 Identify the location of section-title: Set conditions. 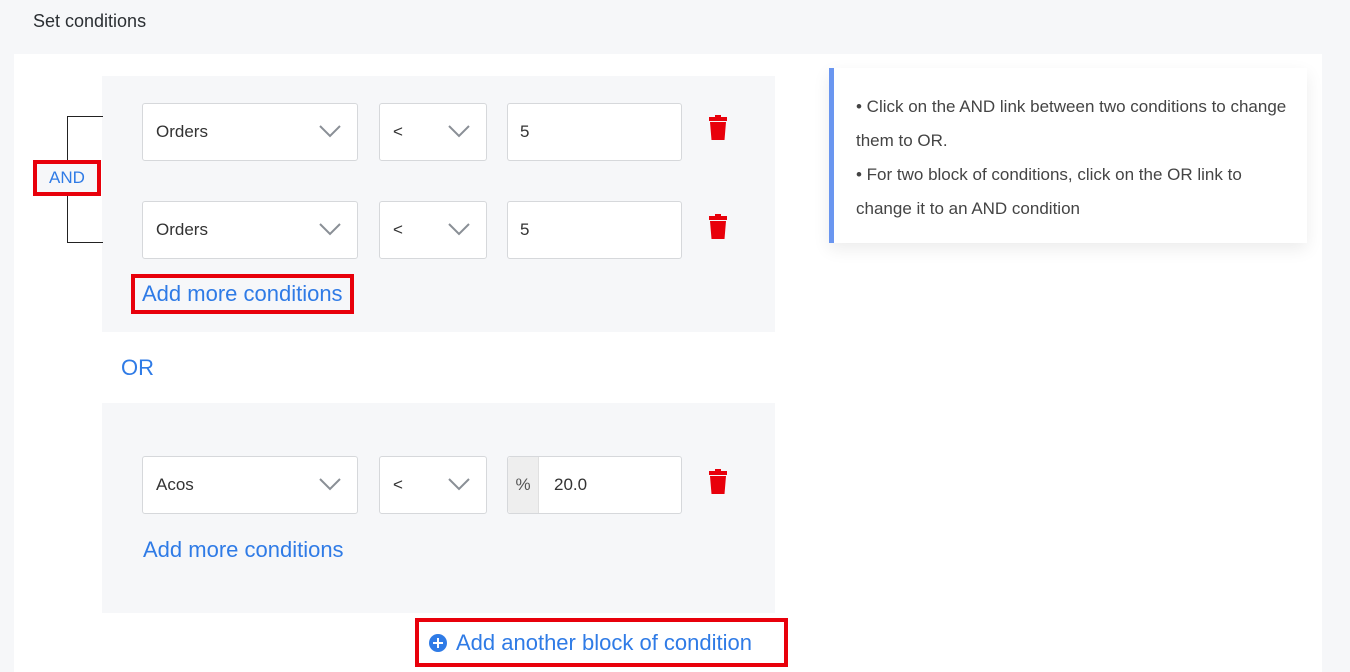
(90, 21).